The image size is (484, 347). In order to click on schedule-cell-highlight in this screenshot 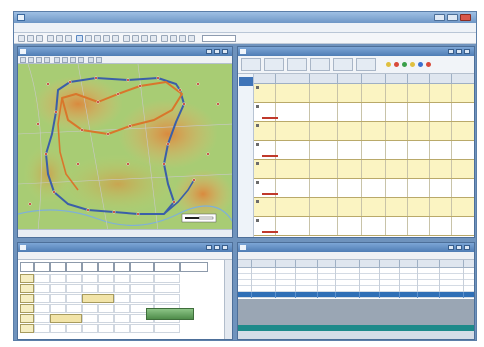, I will do `click(66, 318)`.